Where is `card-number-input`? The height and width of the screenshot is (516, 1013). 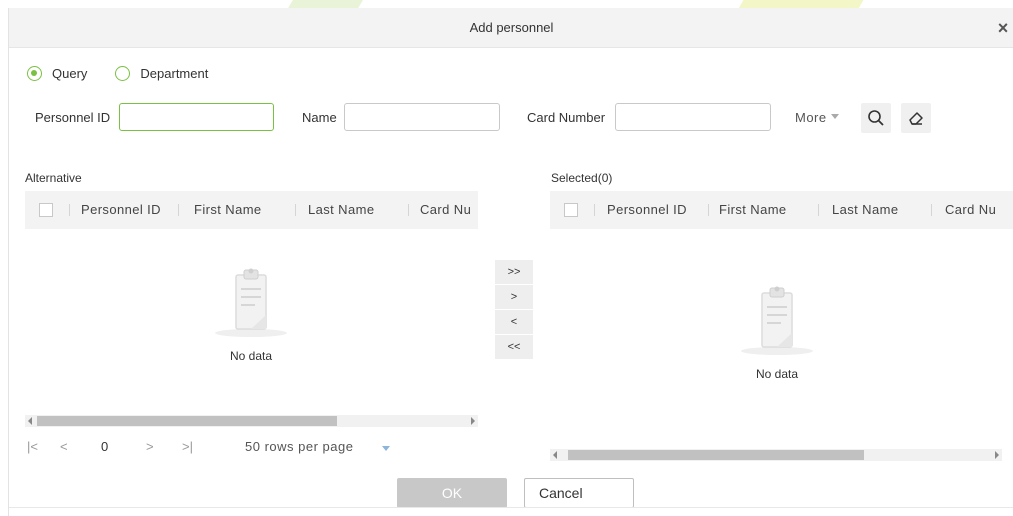
card-number-input is located at coordinates (693, 117).